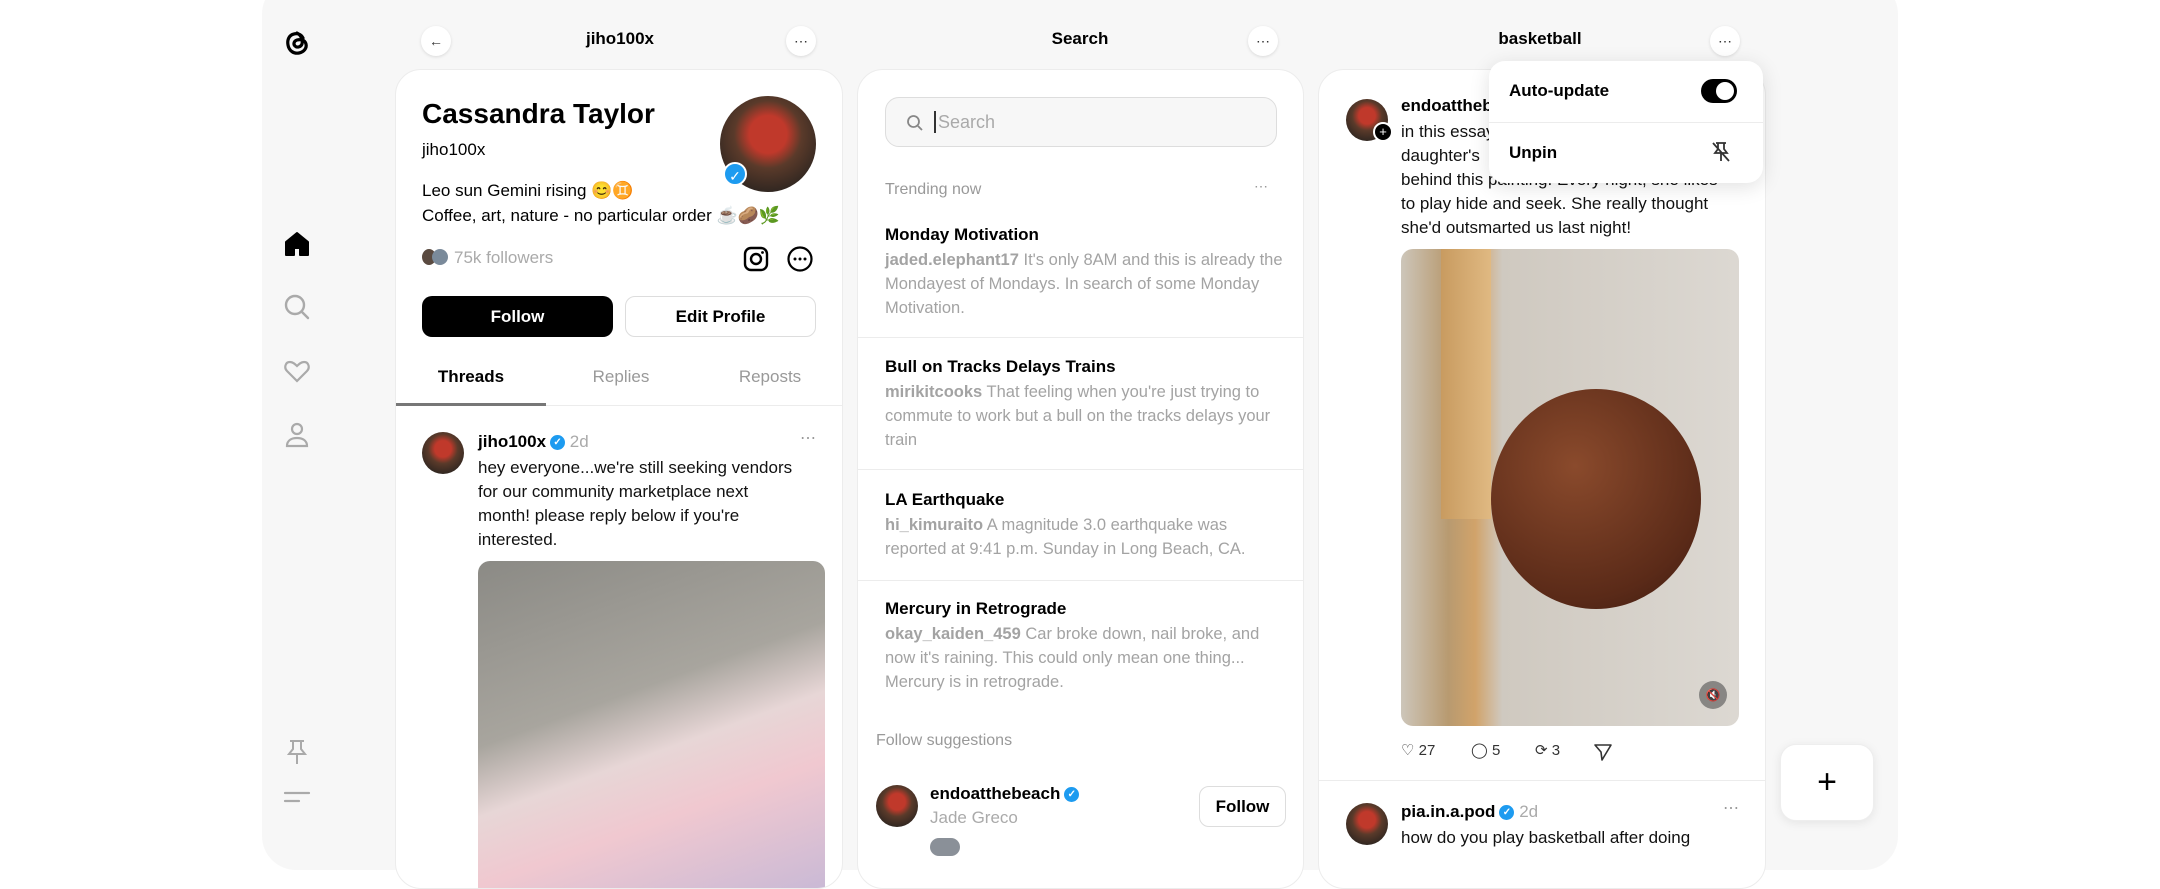 This screenshot has height=889, width=2160. Describe the element at coordinates (297, 244) in the screenshot. I see `home-icon` at that location.